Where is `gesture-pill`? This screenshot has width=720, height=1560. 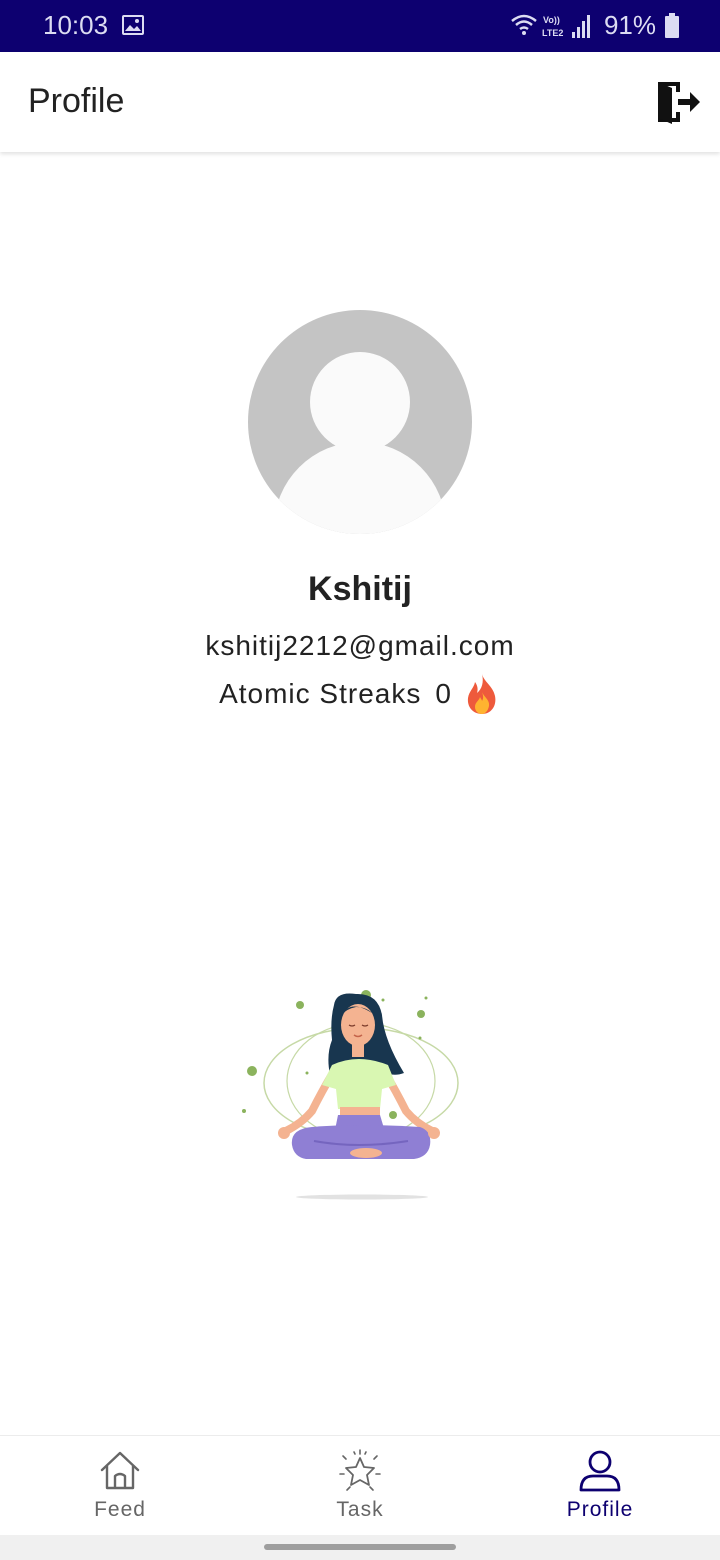 gesture-pill is located at coordinates (360, 1547).